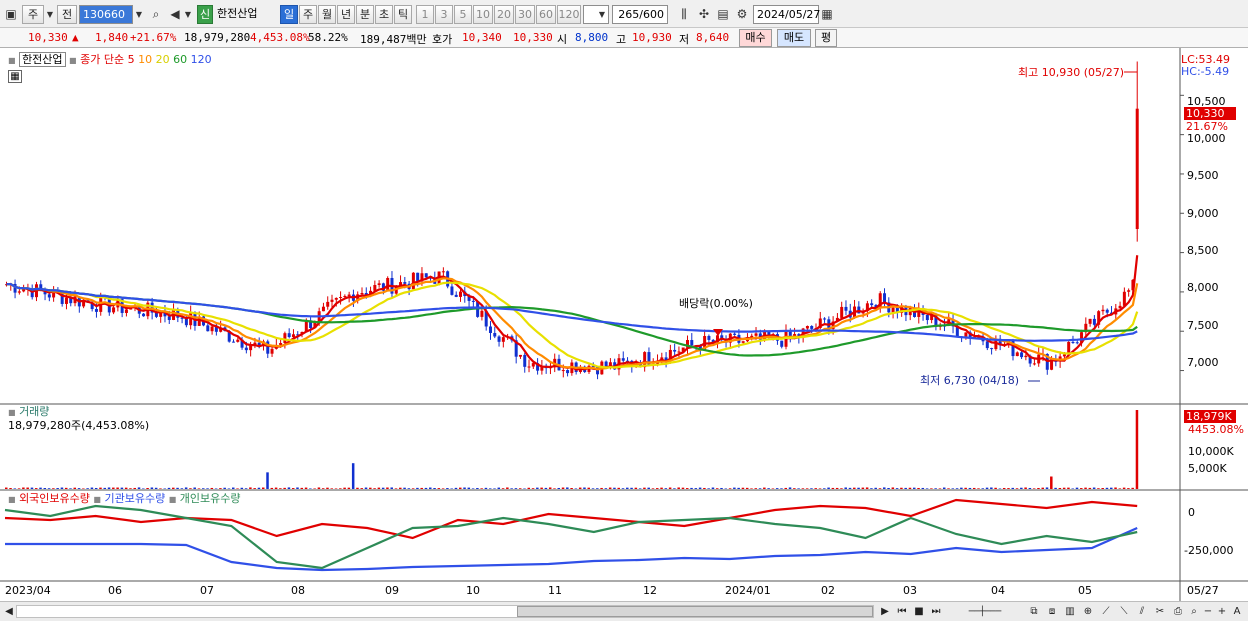 This screenshot has width=1248, height=621. Describe the element at coordinates (713, 37) in the screenshot. I see `low-price: 8,640` at that location.